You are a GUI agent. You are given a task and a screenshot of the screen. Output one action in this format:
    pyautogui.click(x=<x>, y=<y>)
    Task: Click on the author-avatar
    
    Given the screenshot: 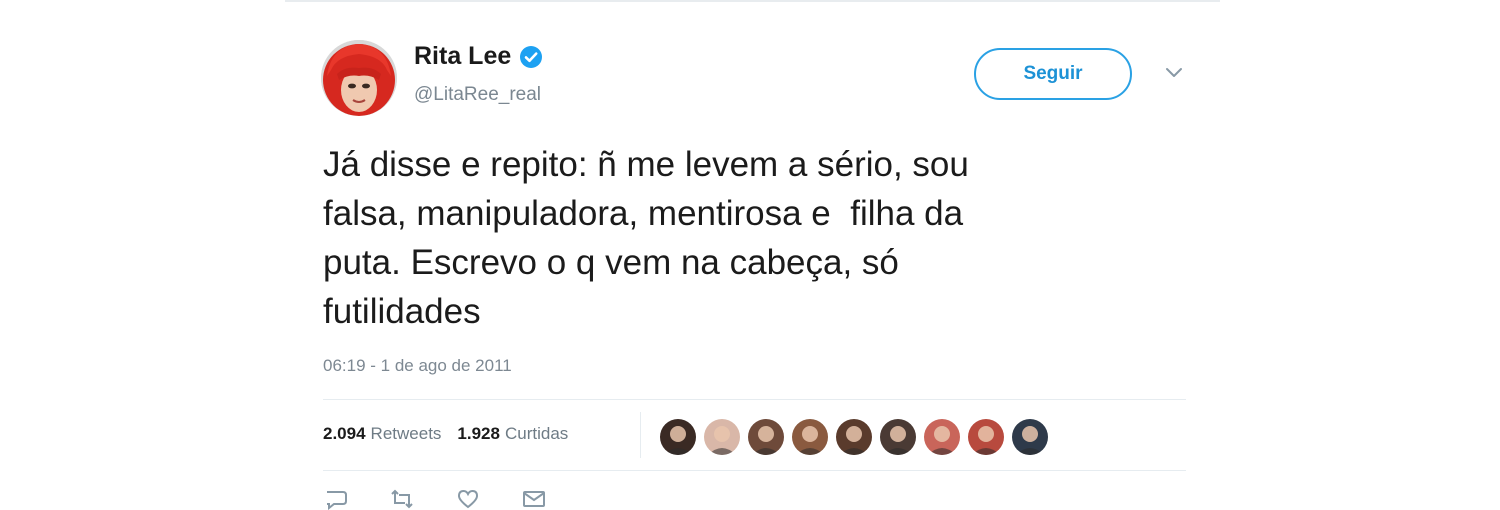 What is the action you would take?
    pyautogui.click(x=359, y=78)
    